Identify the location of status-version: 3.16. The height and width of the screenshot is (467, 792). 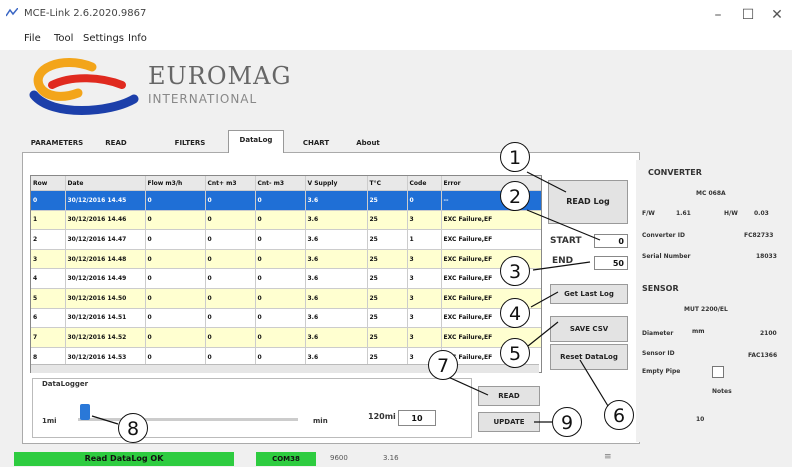
(391, 458).